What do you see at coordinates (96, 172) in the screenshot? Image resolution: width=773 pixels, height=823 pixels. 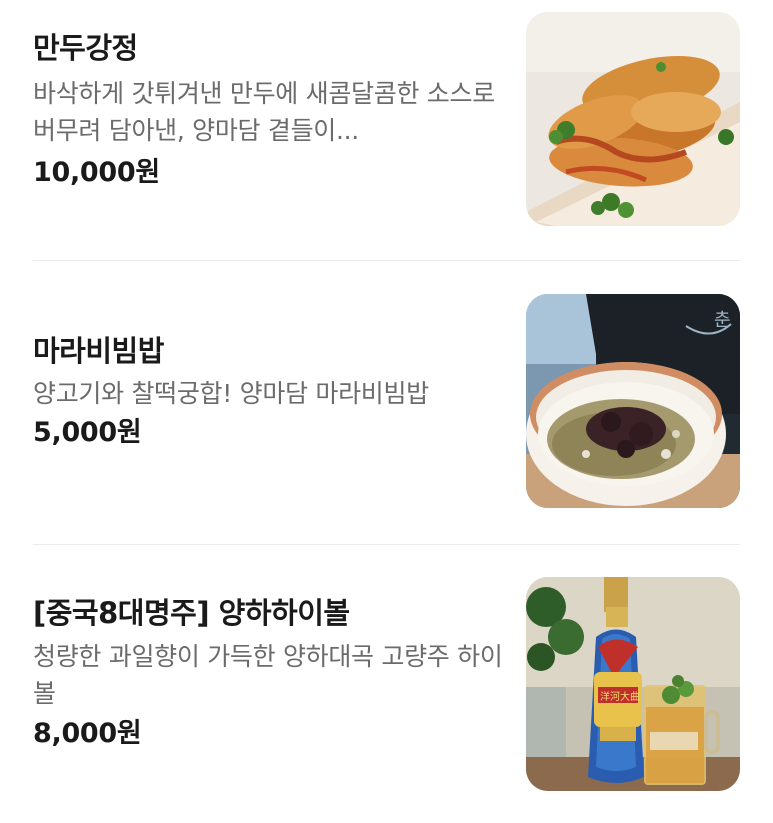 I see `menu-item-price: 10,000원` at bounding box center [96, 172].